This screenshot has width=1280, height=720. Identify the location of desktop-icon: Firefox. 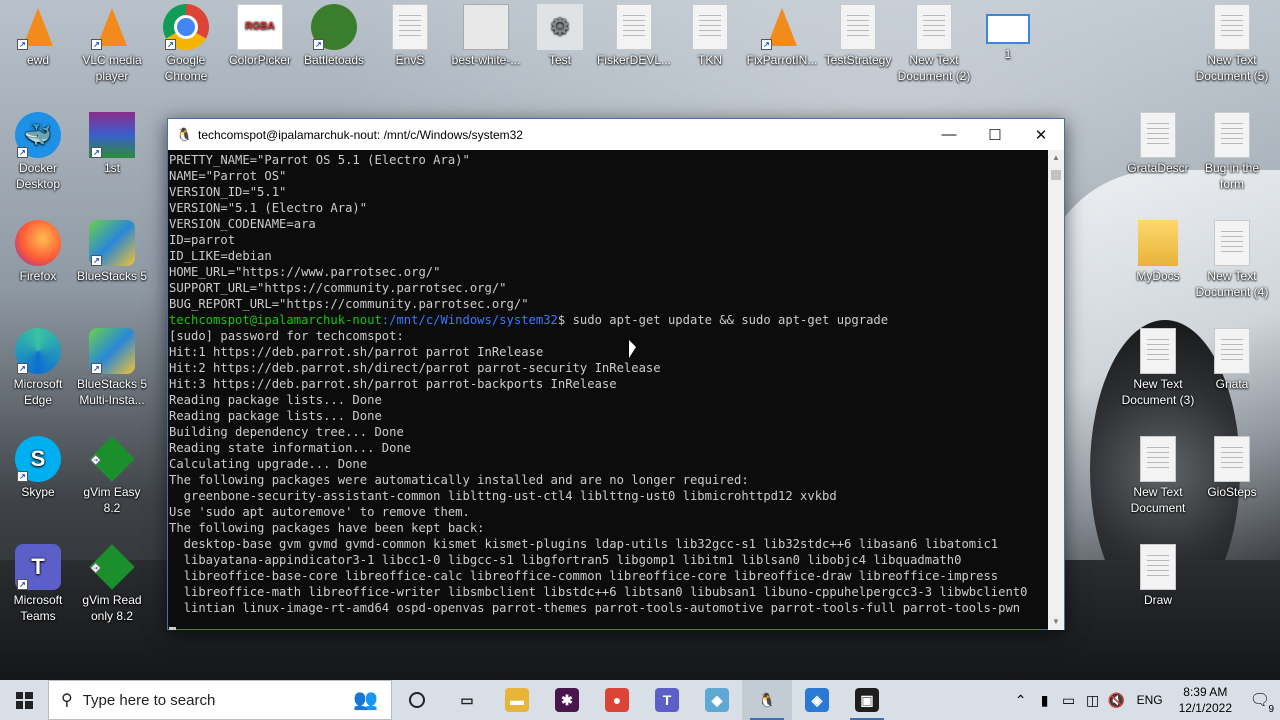
(38, 252).